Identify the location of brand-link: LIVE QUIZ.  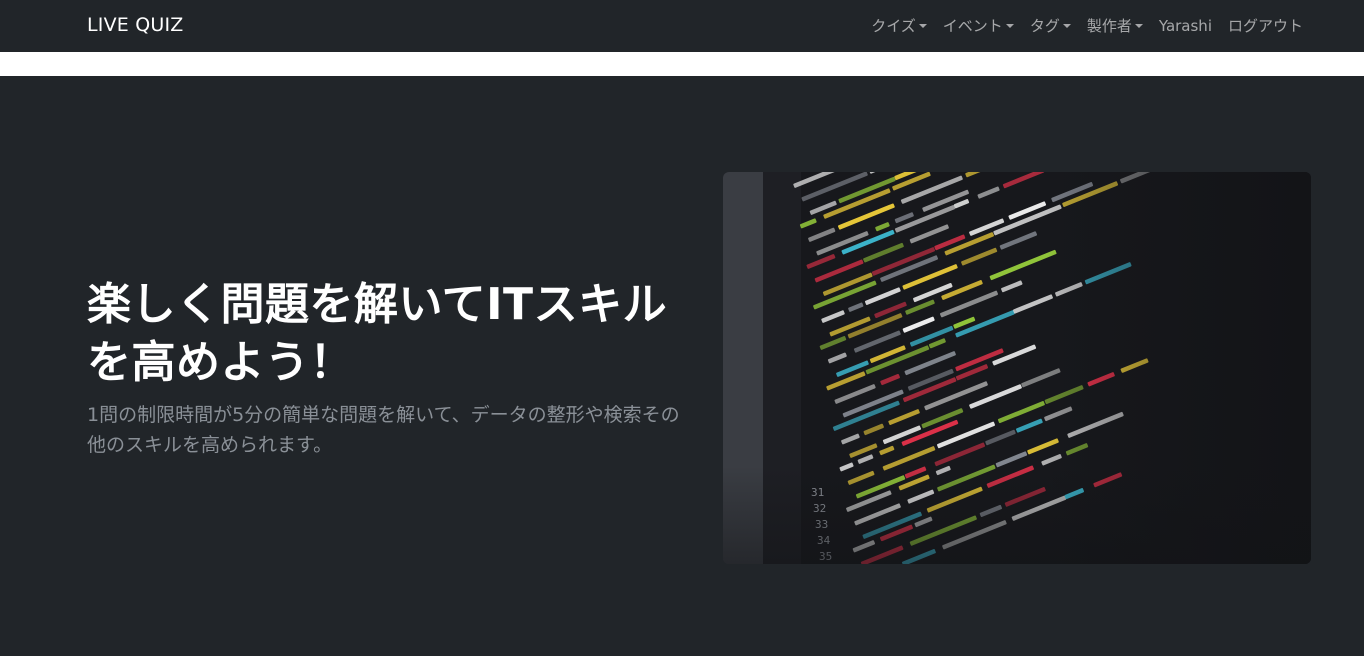
(135, 25).